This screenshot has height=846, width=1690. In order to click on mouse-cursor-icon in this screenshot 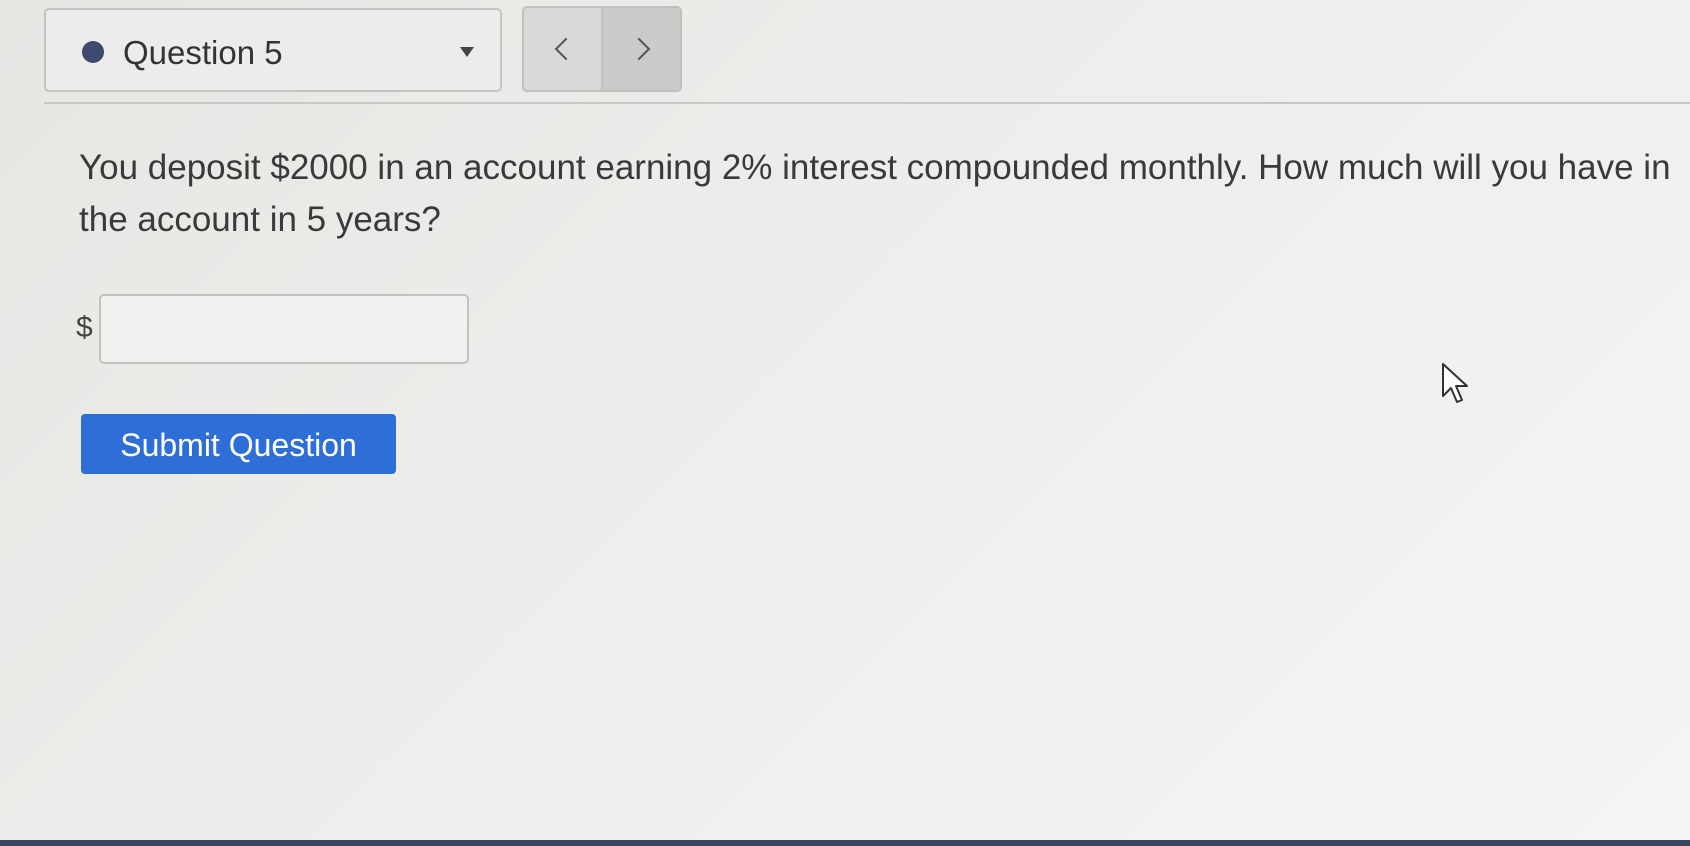, I will do `click(1455, 383)`.